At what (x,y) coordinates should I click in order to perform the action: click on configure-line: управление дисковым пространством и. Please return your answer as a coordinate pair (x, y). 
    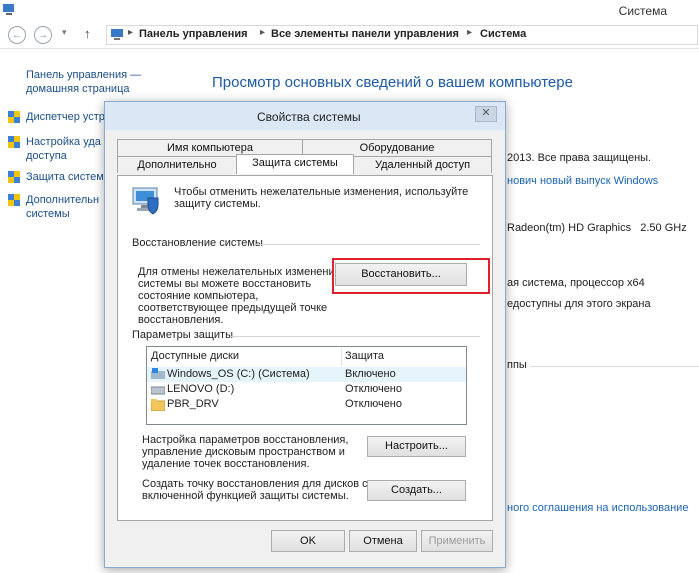
    Looking at the image, I should click on (243, 452).